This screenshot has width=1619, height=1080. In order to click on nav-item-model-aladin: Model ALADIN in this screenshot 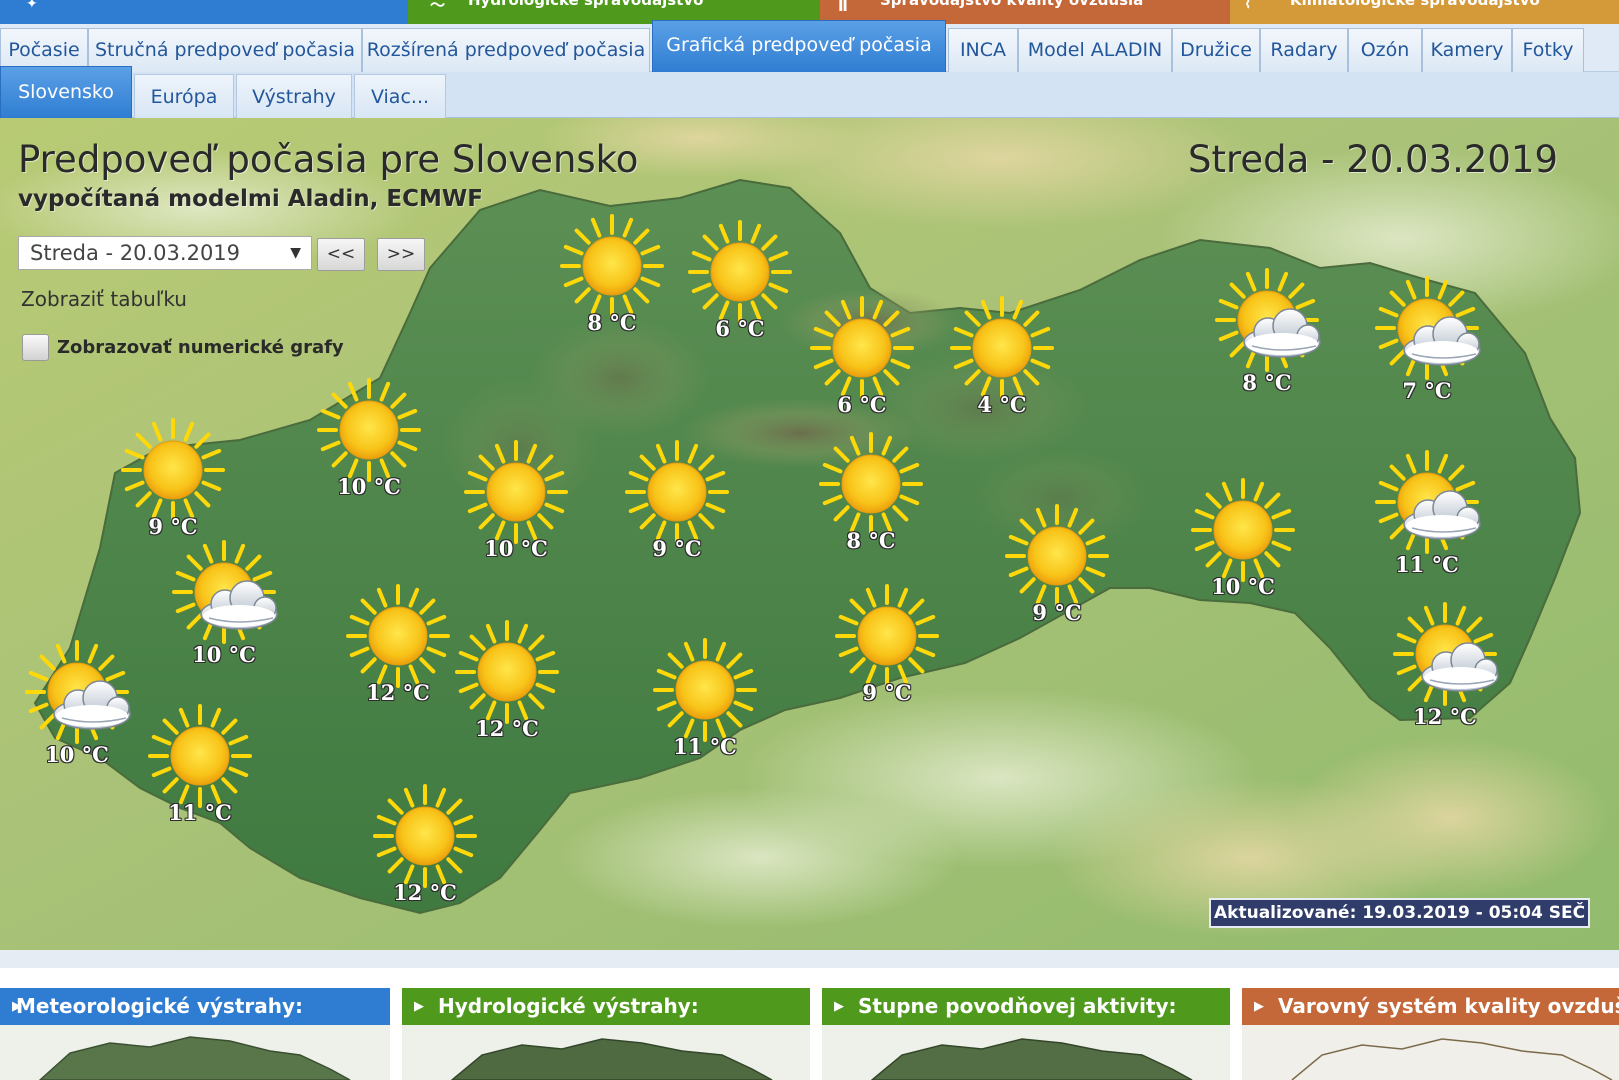, I will do `click(1095, 50)`.